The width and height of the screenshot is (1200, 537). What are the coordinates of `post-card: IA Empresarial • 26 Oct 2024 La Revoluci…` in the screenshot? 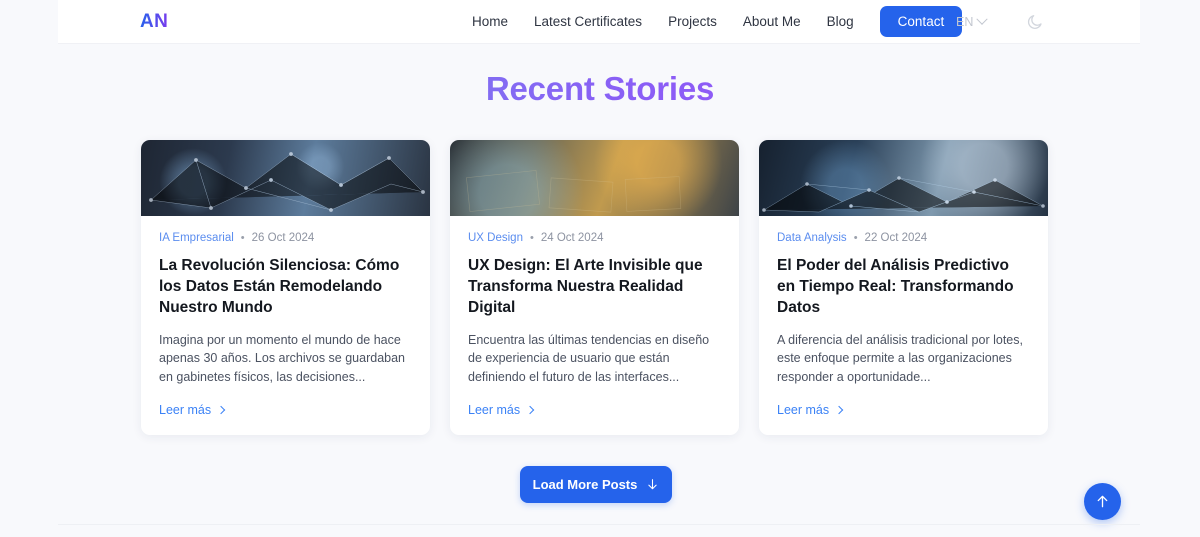 It's located at (285, 287).